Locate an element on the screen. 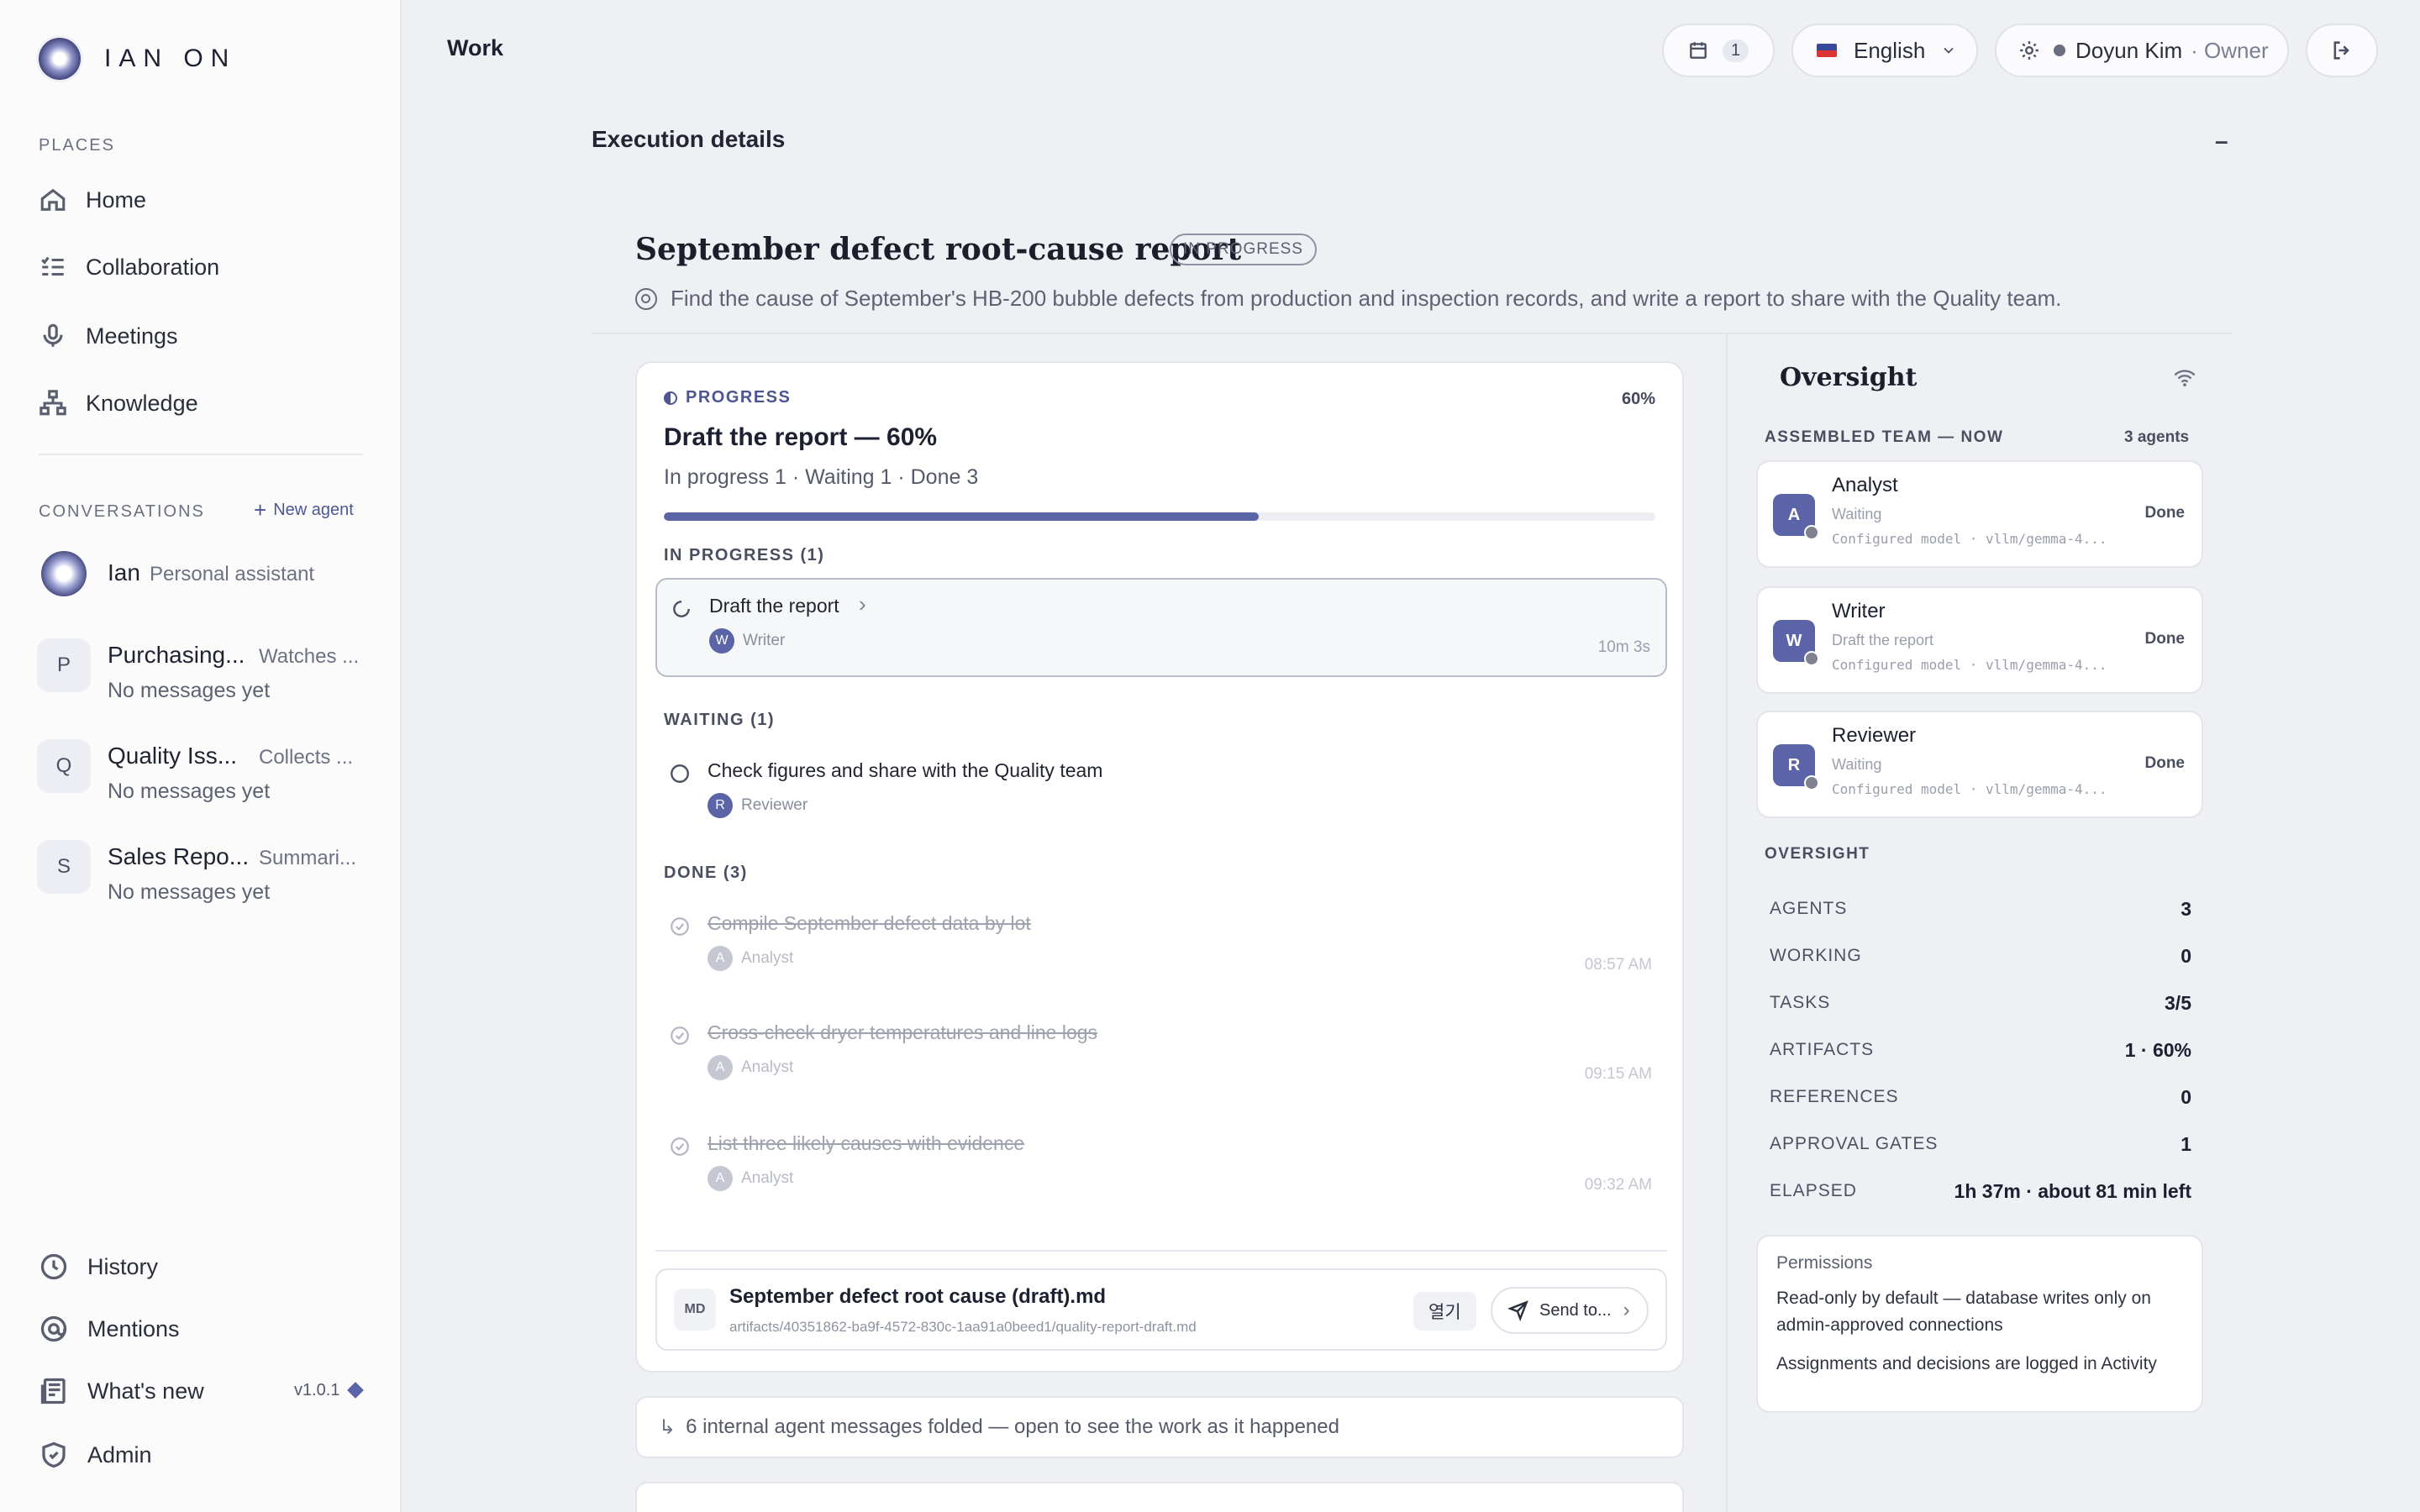 The width and height of the screenshot is (2420, 1512). conversation-ian: Ian Personal assistant is located at coordinates (205, 587).